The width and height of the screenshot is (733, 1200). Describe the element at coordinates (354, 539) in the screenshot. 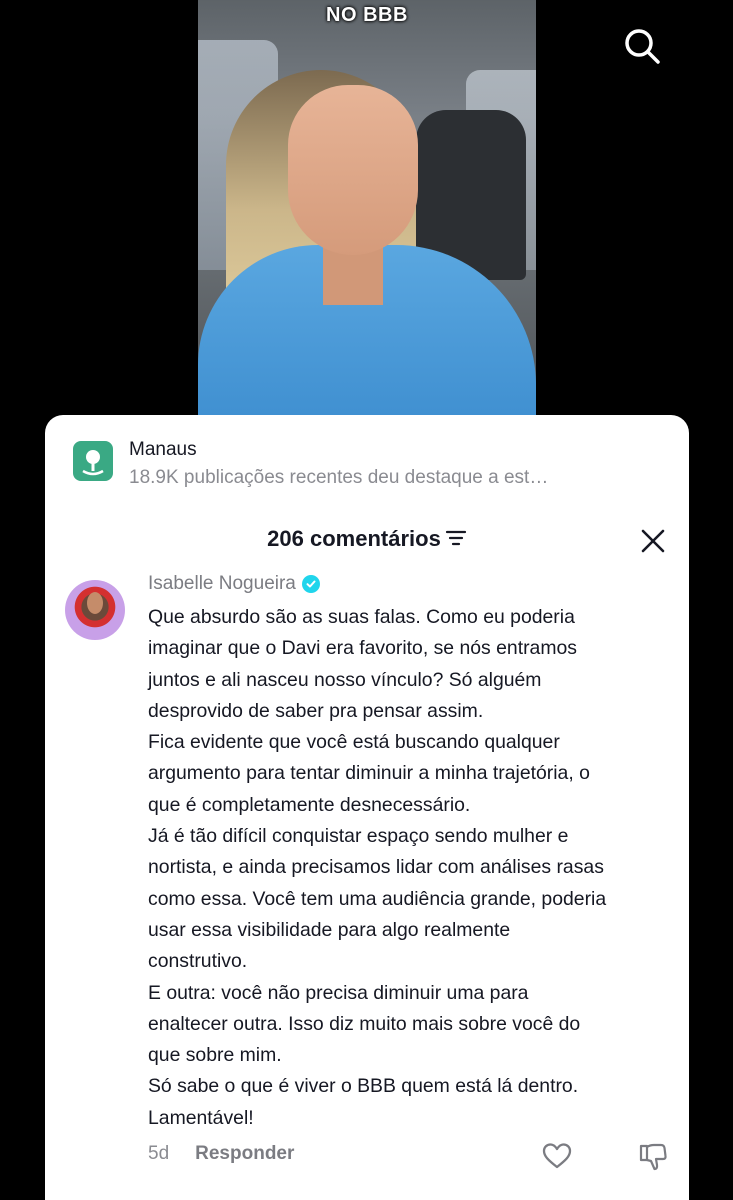

I see `comments-count: 206 comentários` at that location.